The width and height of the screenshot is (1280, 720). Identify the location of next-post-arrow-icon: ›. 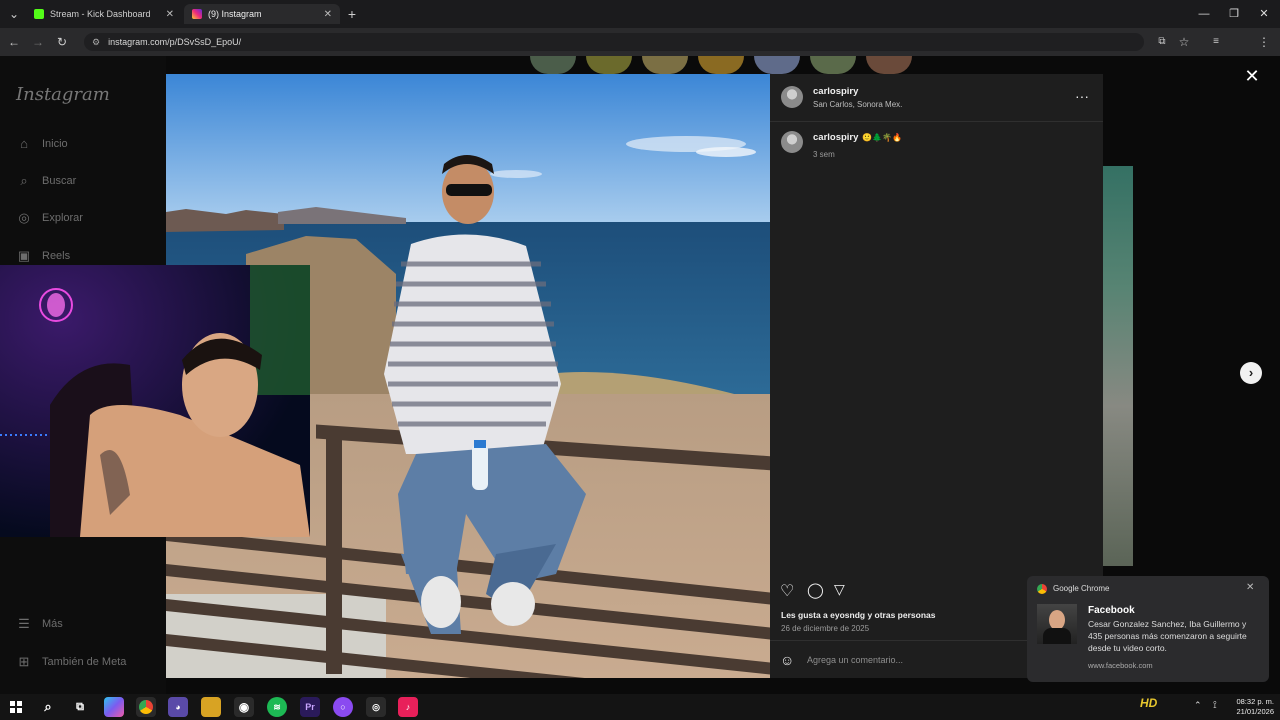
(1251, 373).